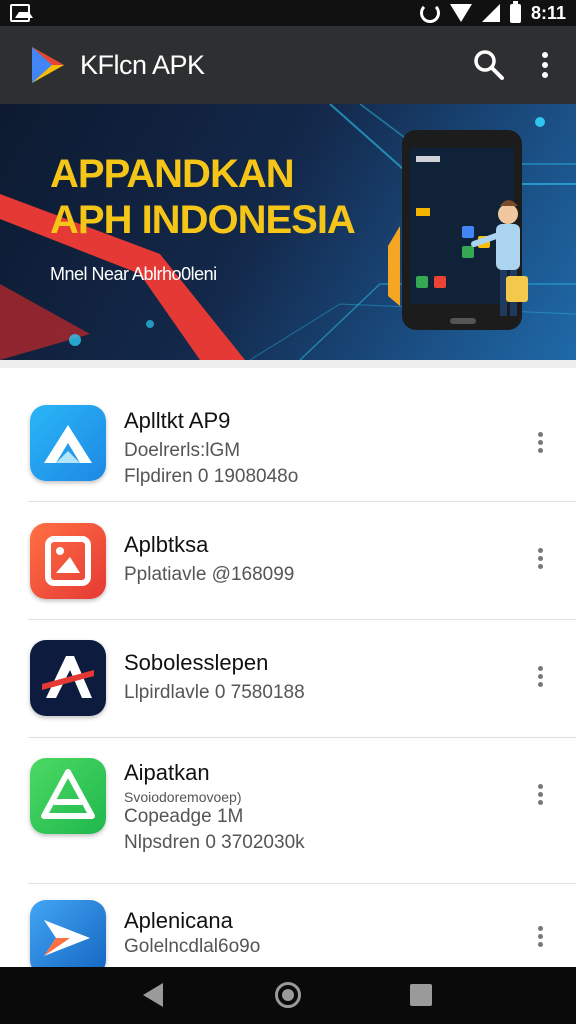 The image size is (576, 1024). Describe the element at coordinates (214, 692) in the screenshot. I see `app-detail: Llpirdlavle 0 7580188` at that location.